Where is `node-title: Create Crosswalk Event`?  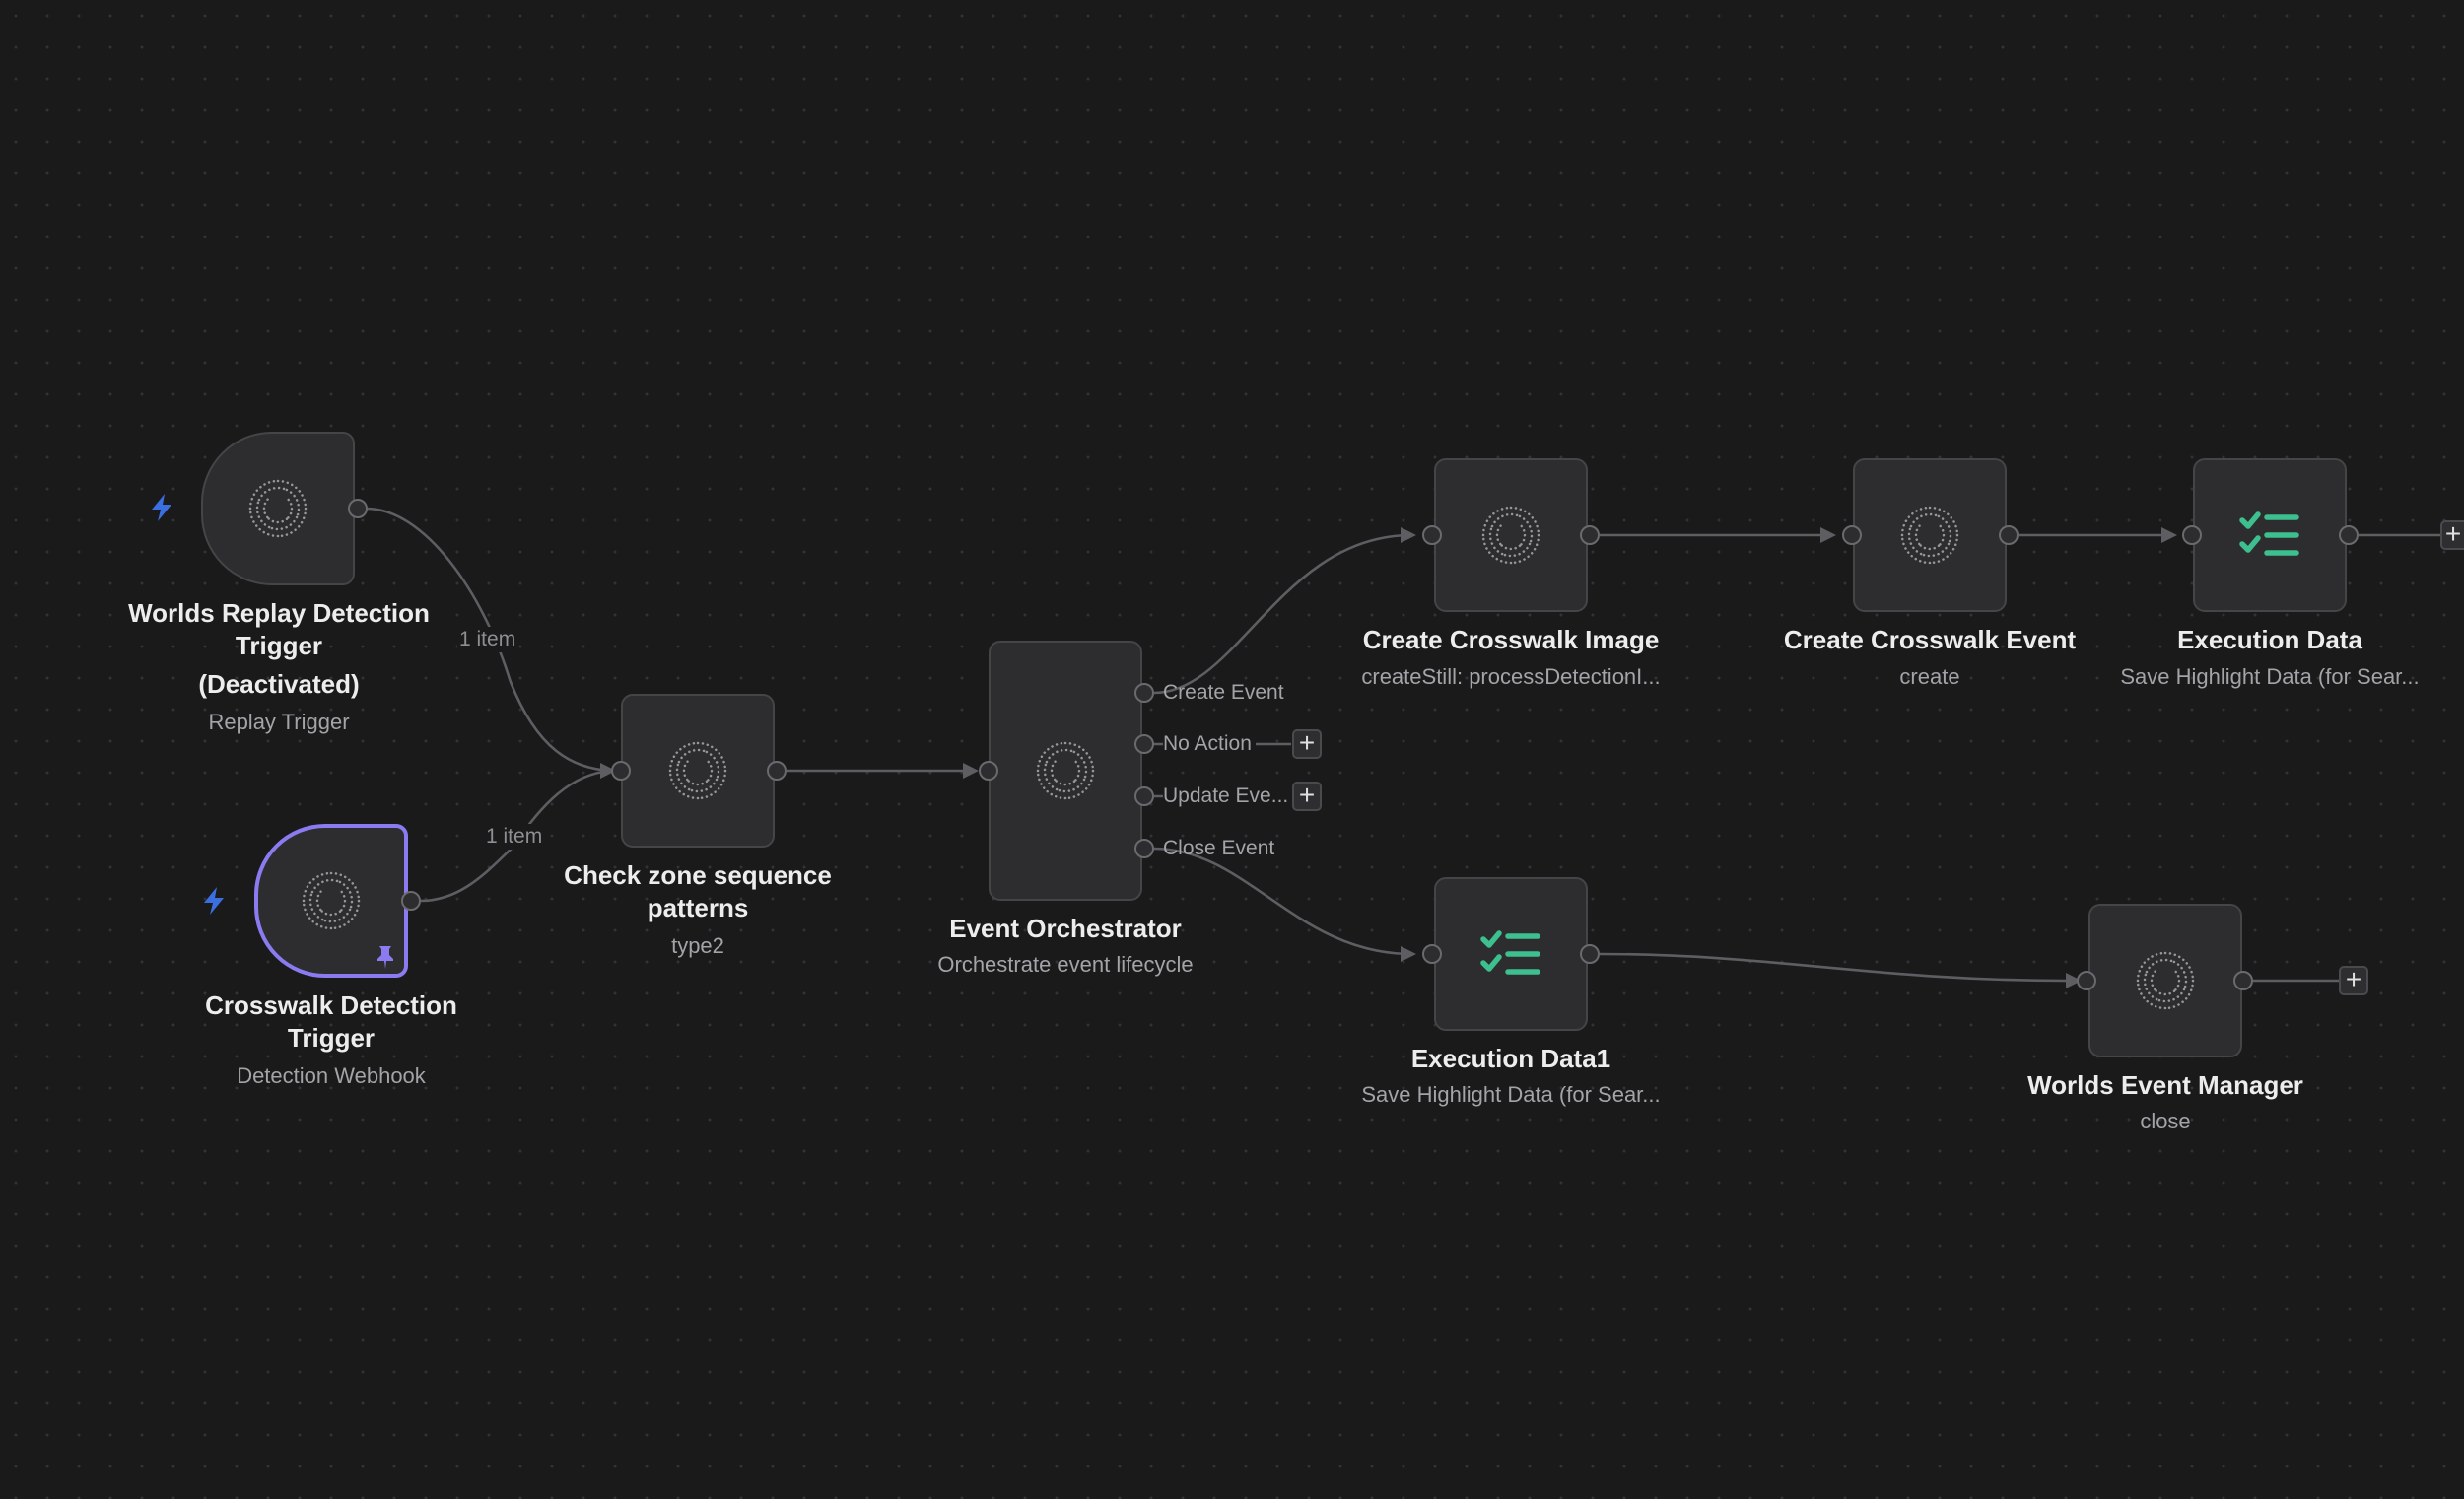
node-title: Create Crosswalk Event is located at coordinates (1930, 639).